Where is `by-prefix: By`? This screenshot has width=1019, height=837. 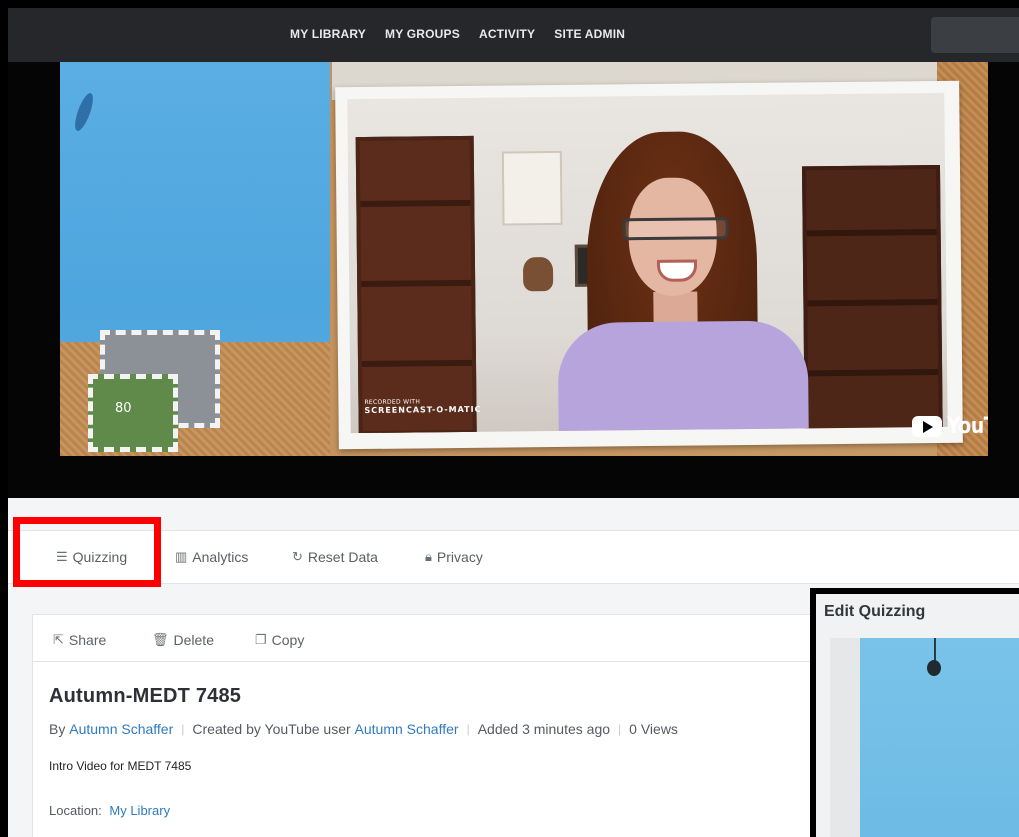
by-prefix: By is located at coordinates (57, 729).